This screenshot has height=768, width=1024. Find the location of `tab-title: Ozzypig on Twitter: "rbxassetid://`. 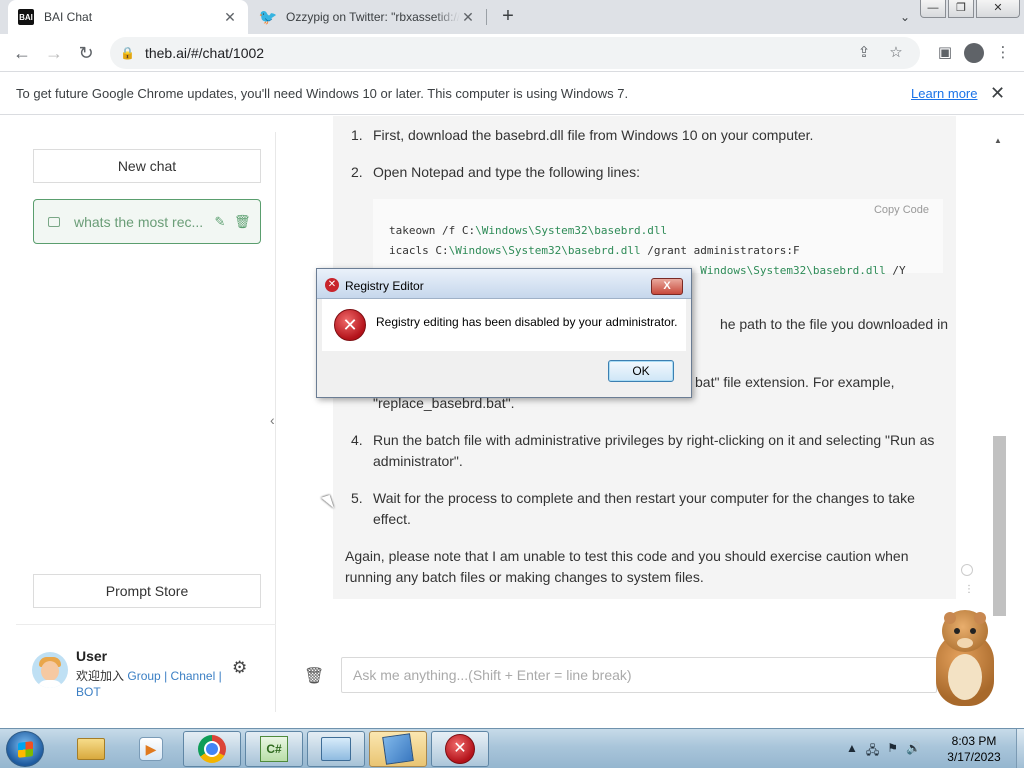

tab-title: Ozzypig on Twitter: "rbxassetid:// is located at coordinates (373, 17).